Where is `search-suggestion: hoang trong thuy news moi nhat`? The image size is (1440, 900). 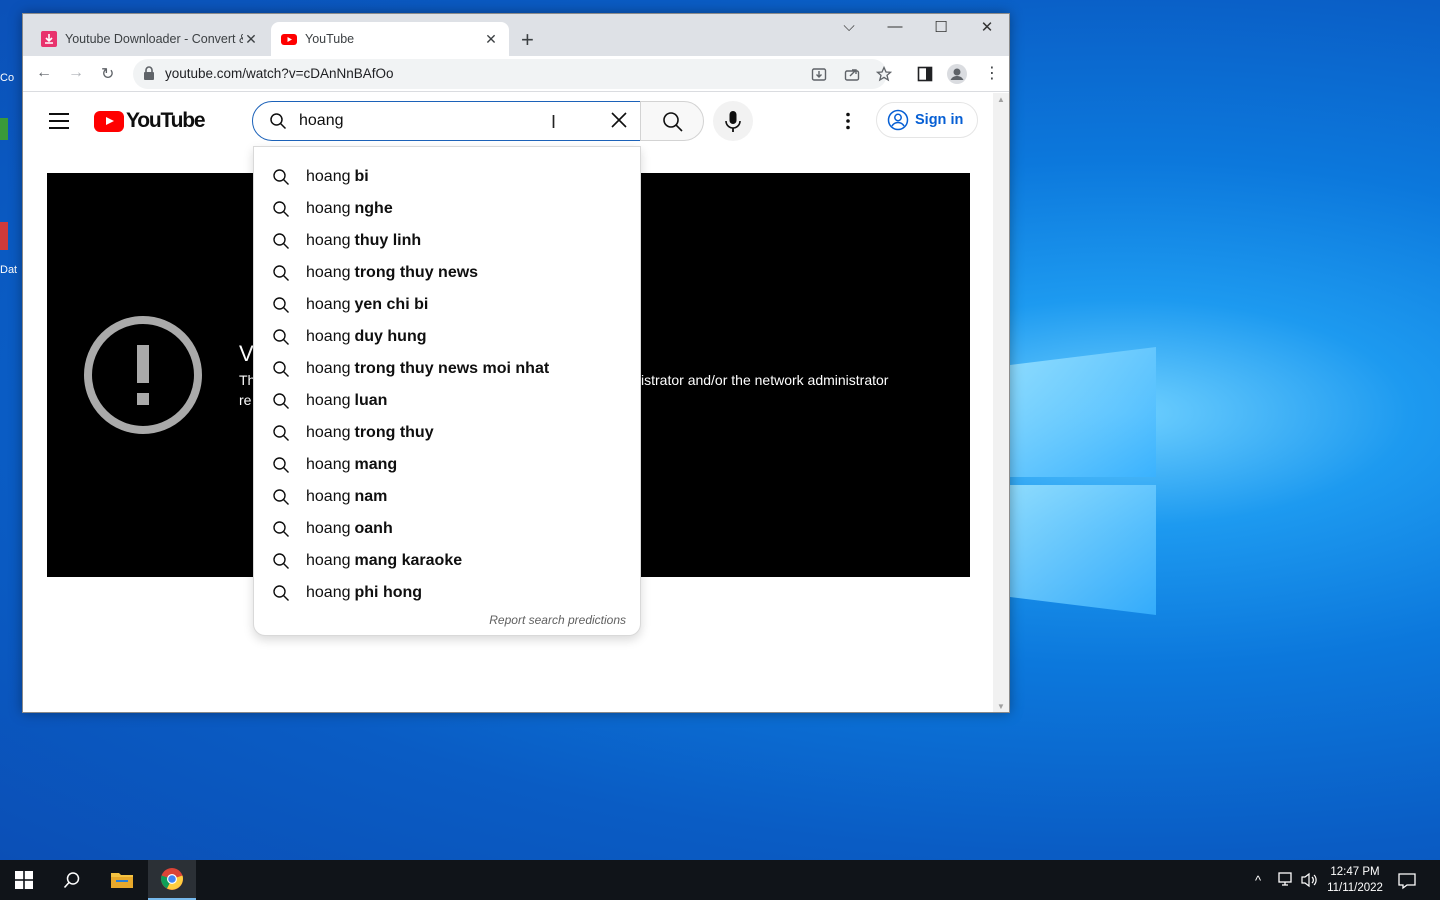 search-suggestion: hoang trong thuy news moi nhat is located at coordinates (447, 369).